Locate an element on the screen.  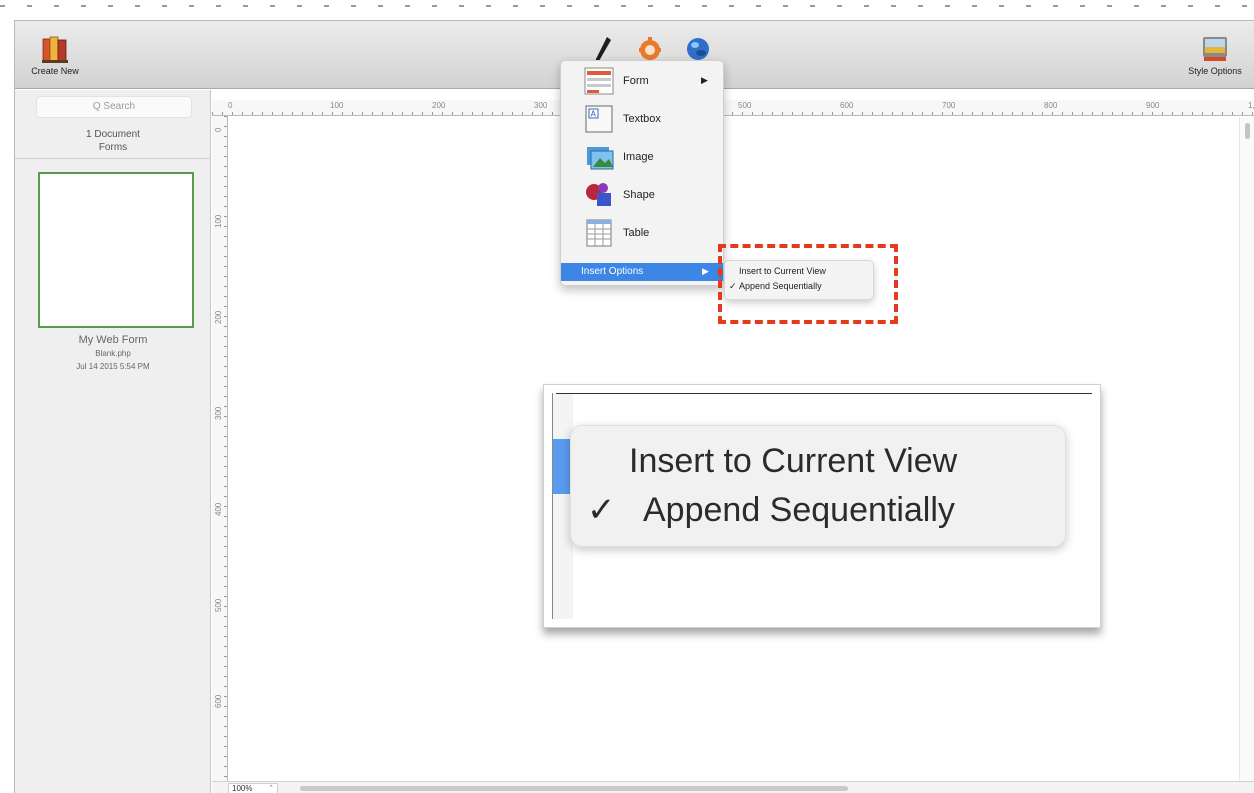
menu-item-textbox: A Textbox is located at coordinates (642, 119).